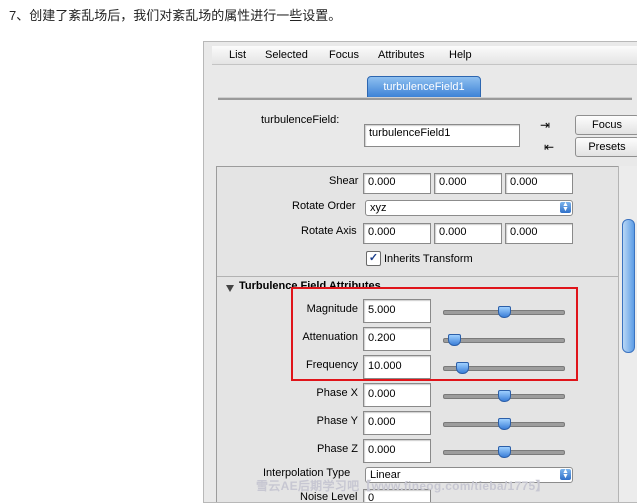  I want to click on menu-focus: Focus, so click(344, 55).